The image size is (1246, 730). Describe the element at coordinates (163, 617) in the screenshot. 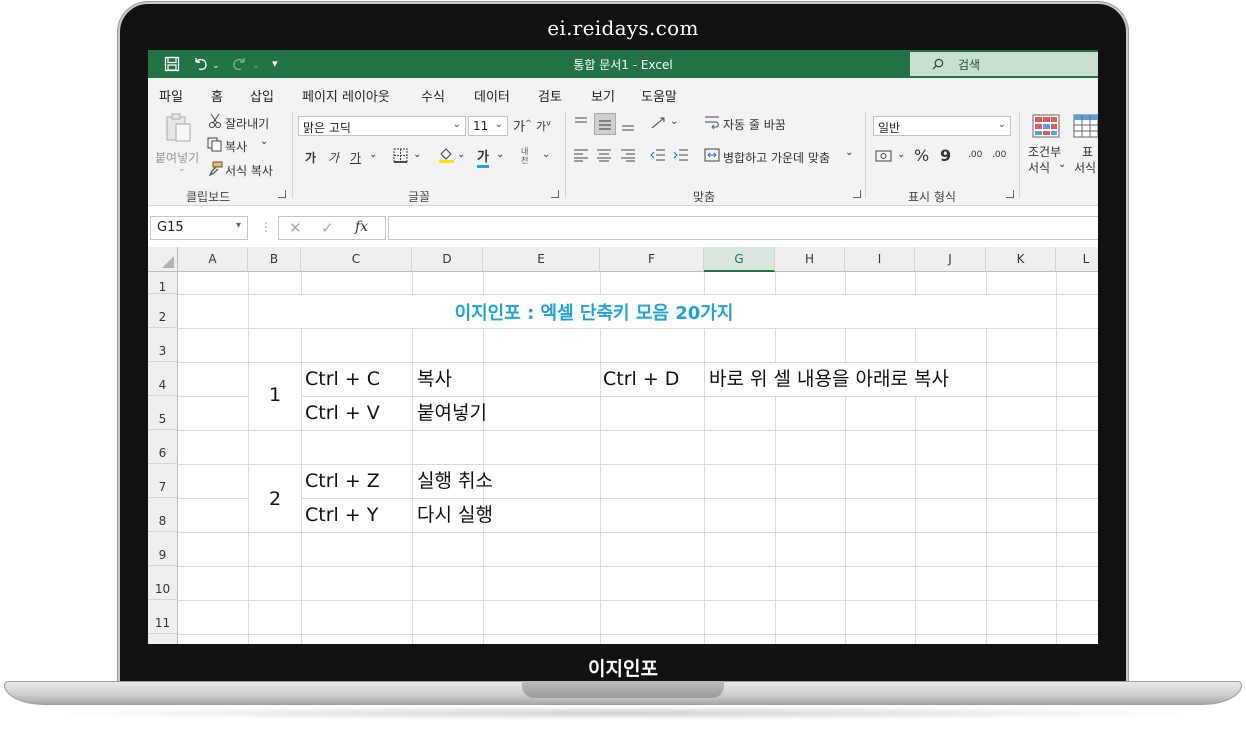

I see `row-header-11: 11` at that location.